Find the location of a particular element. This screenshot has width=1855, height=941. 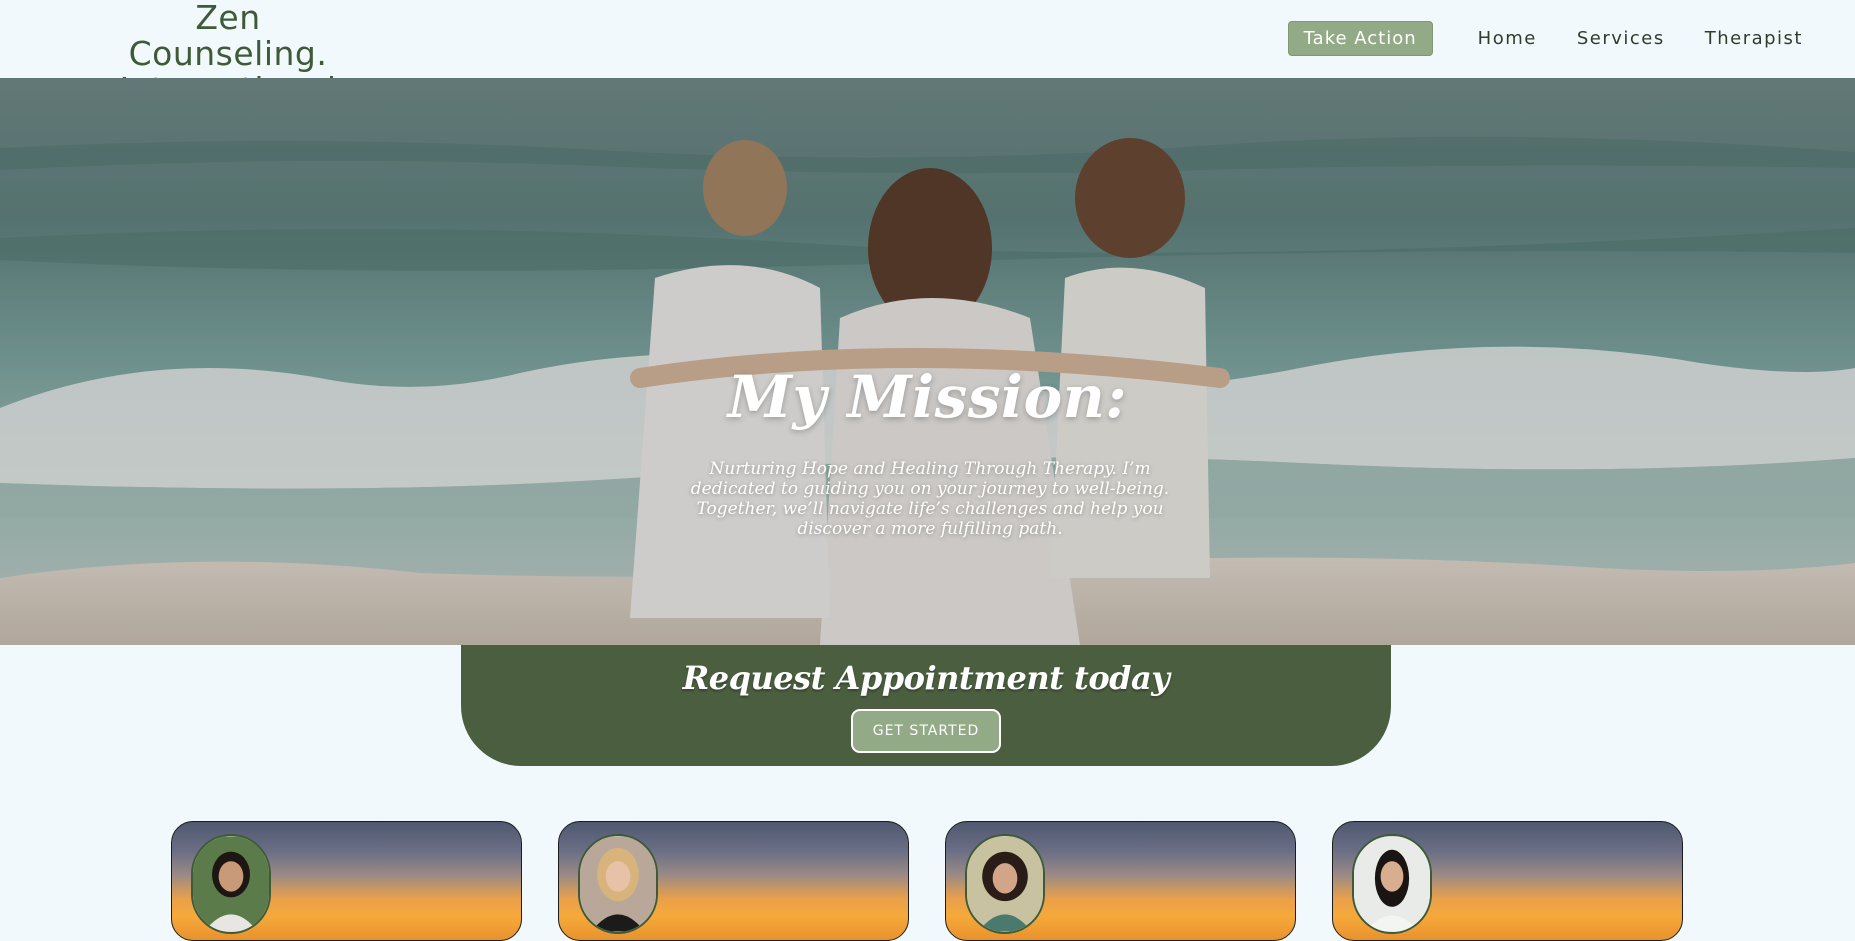

logo-line-1: Zen Counseling. is located at coordinates (228, 36).